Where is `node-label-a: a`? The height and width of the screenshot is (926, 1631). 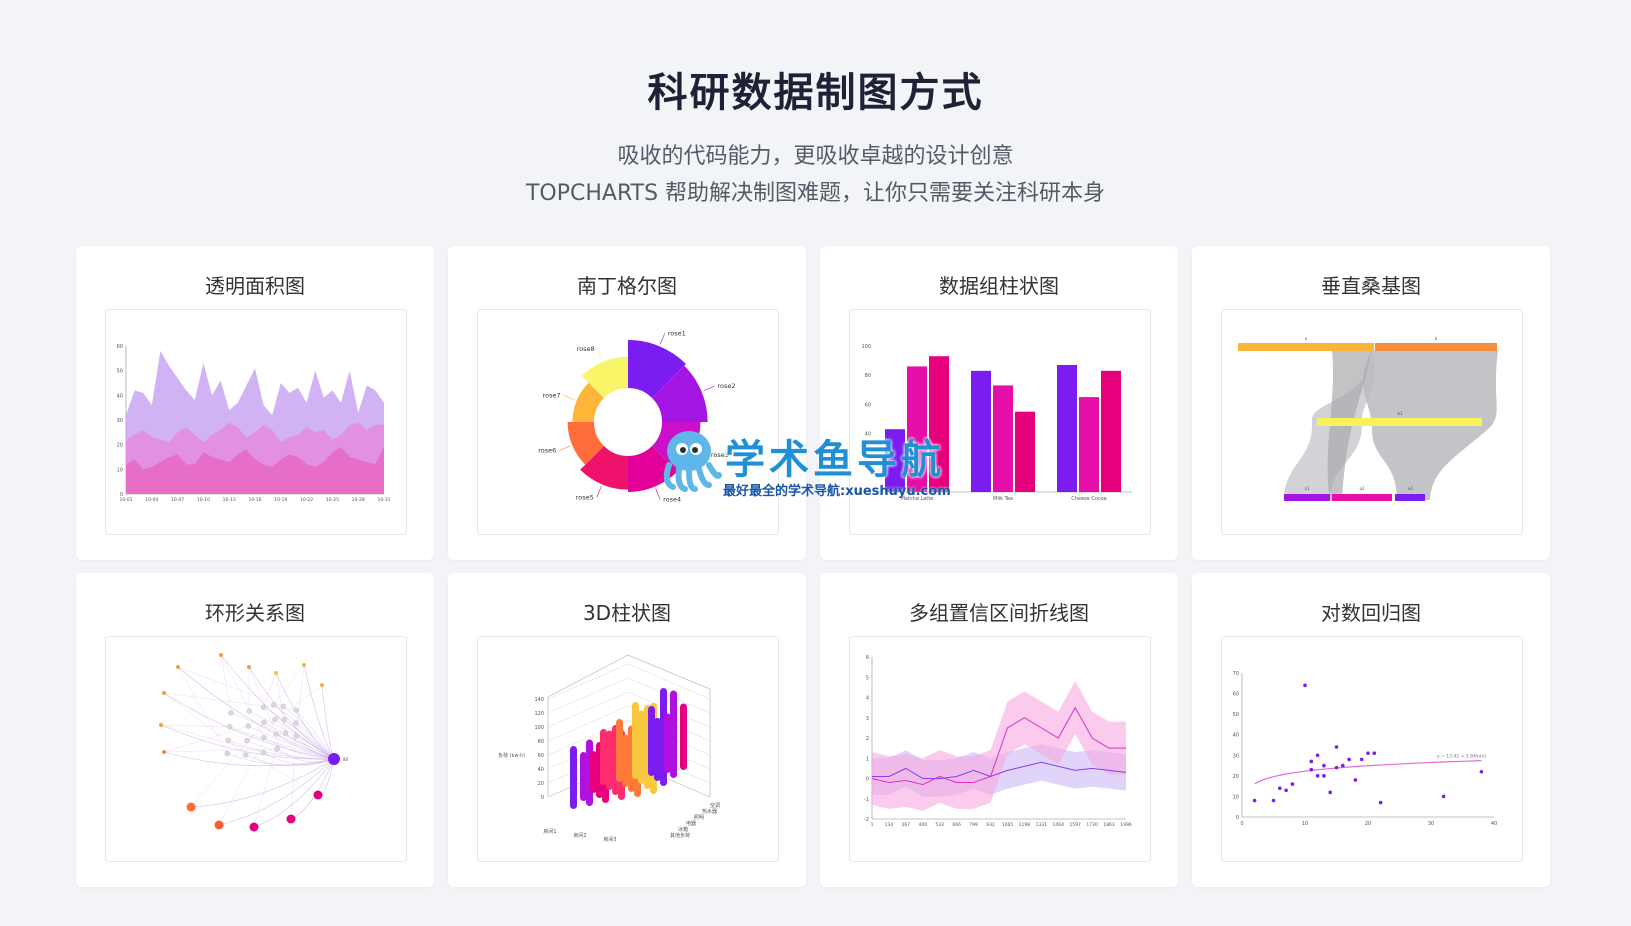
node-label-a: a is located at coordinates (1306, 338).